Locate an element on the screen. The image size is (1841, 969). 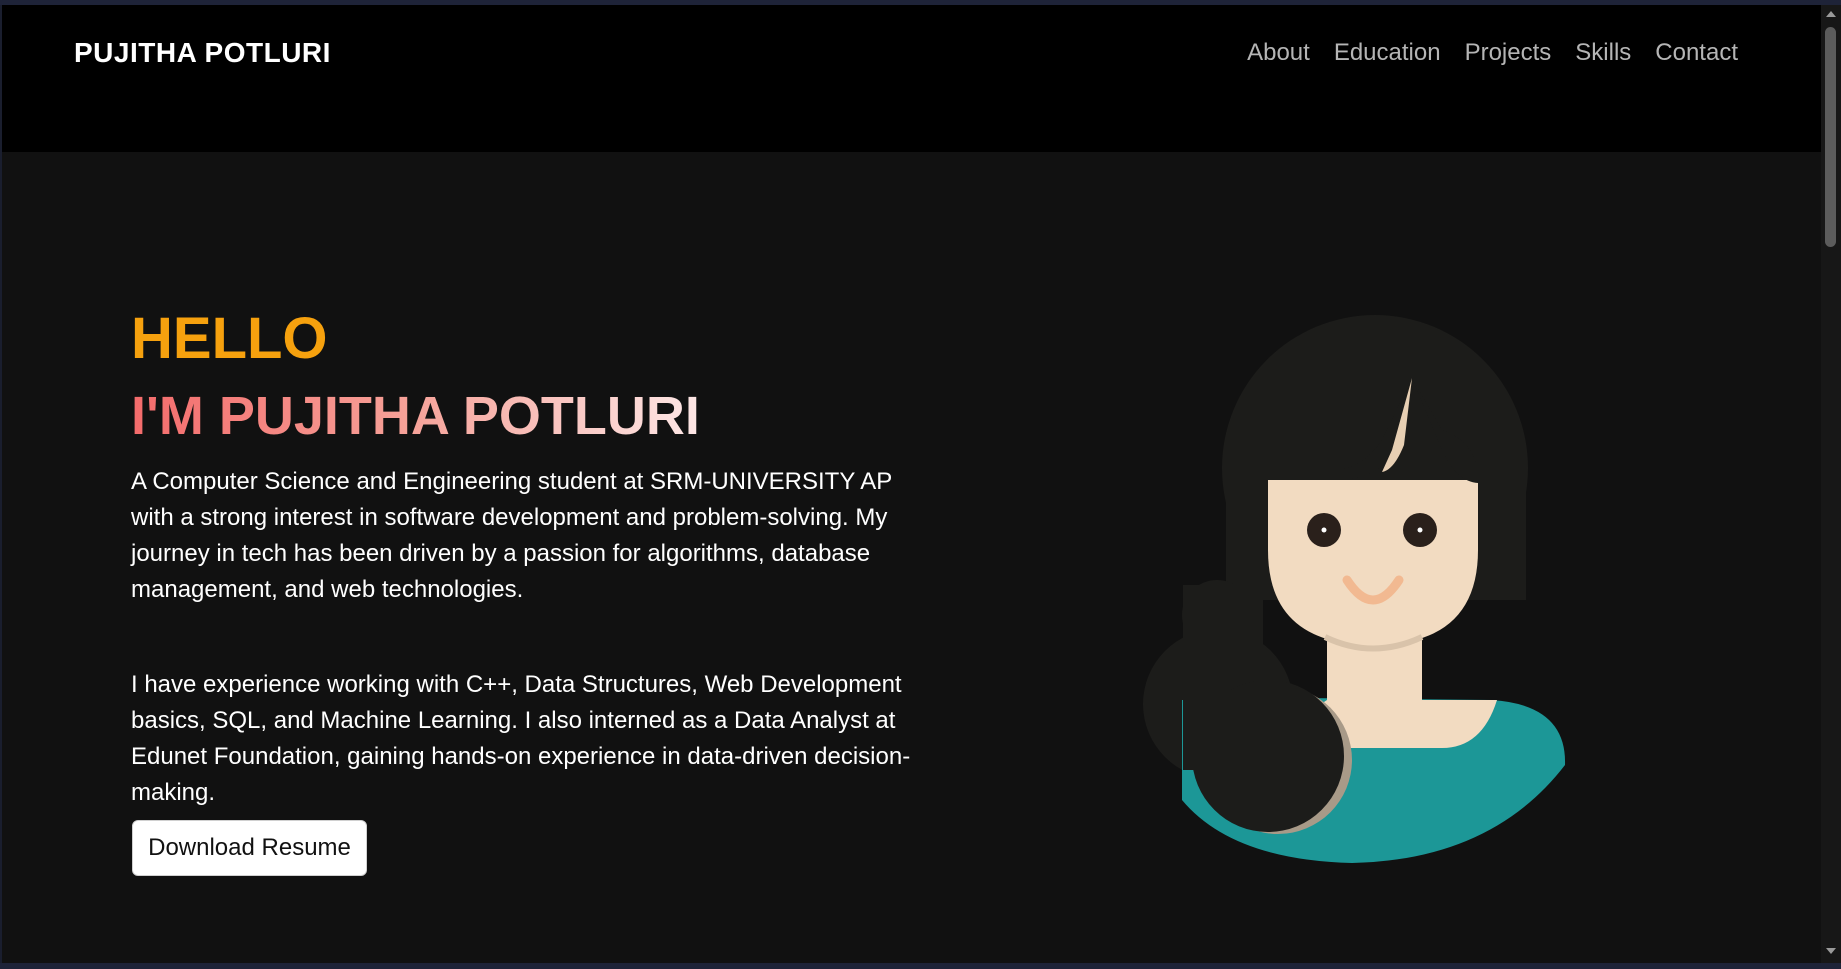
hero-greeting: HELLO is located at coordinates (229, 338).